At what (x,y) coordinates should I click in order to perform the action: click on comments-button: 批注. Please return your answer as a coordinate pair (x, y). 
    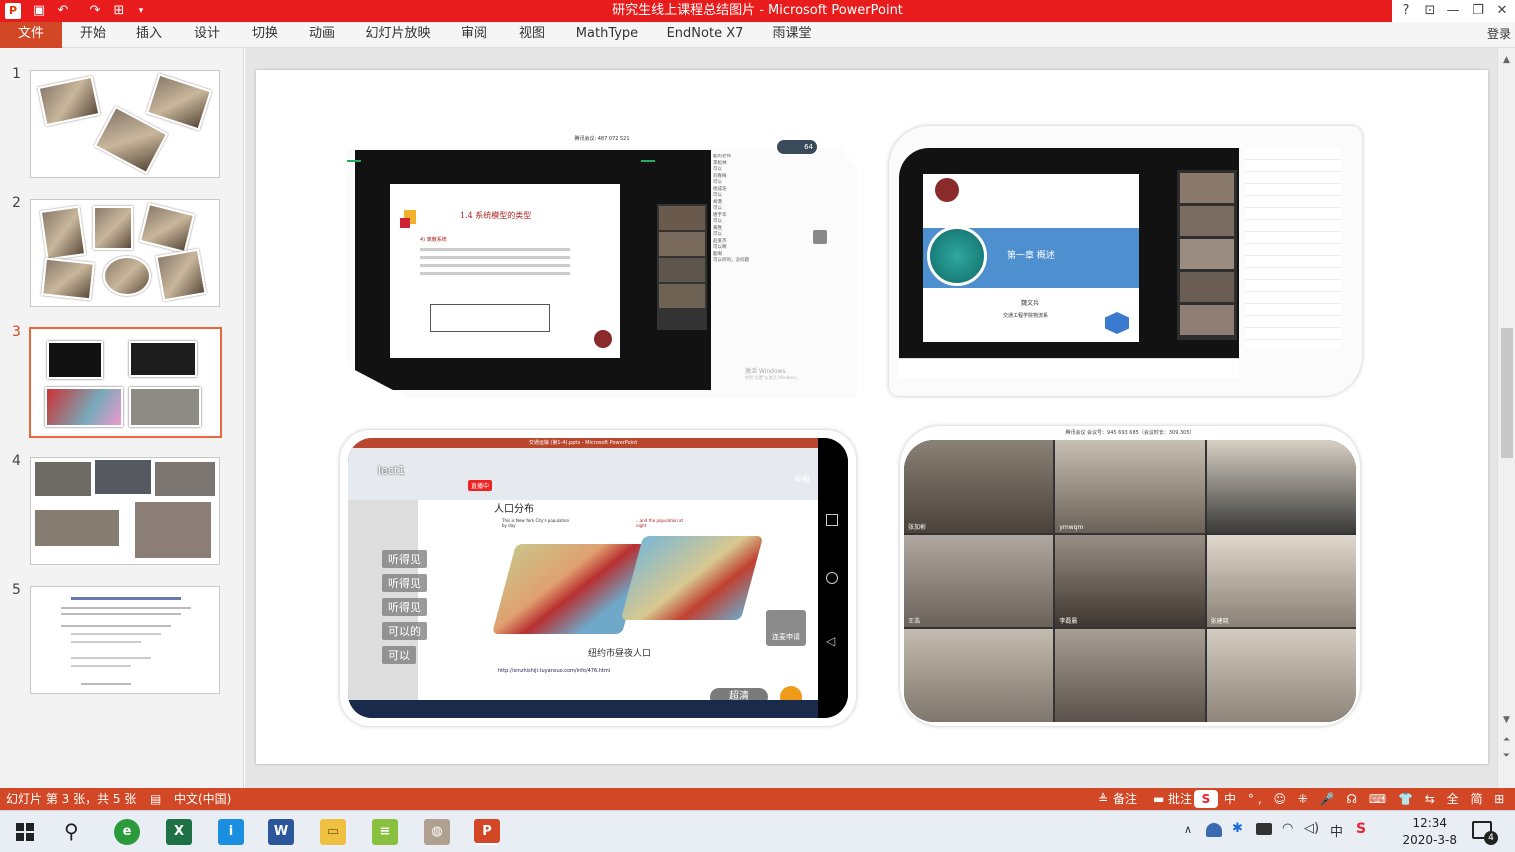
    Looking at the image, I should click on (1180, 799).